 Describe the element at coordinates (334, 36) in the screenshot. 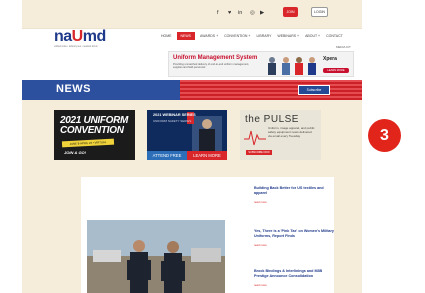

I see `nav-item-contact: CONTACT` at that location.